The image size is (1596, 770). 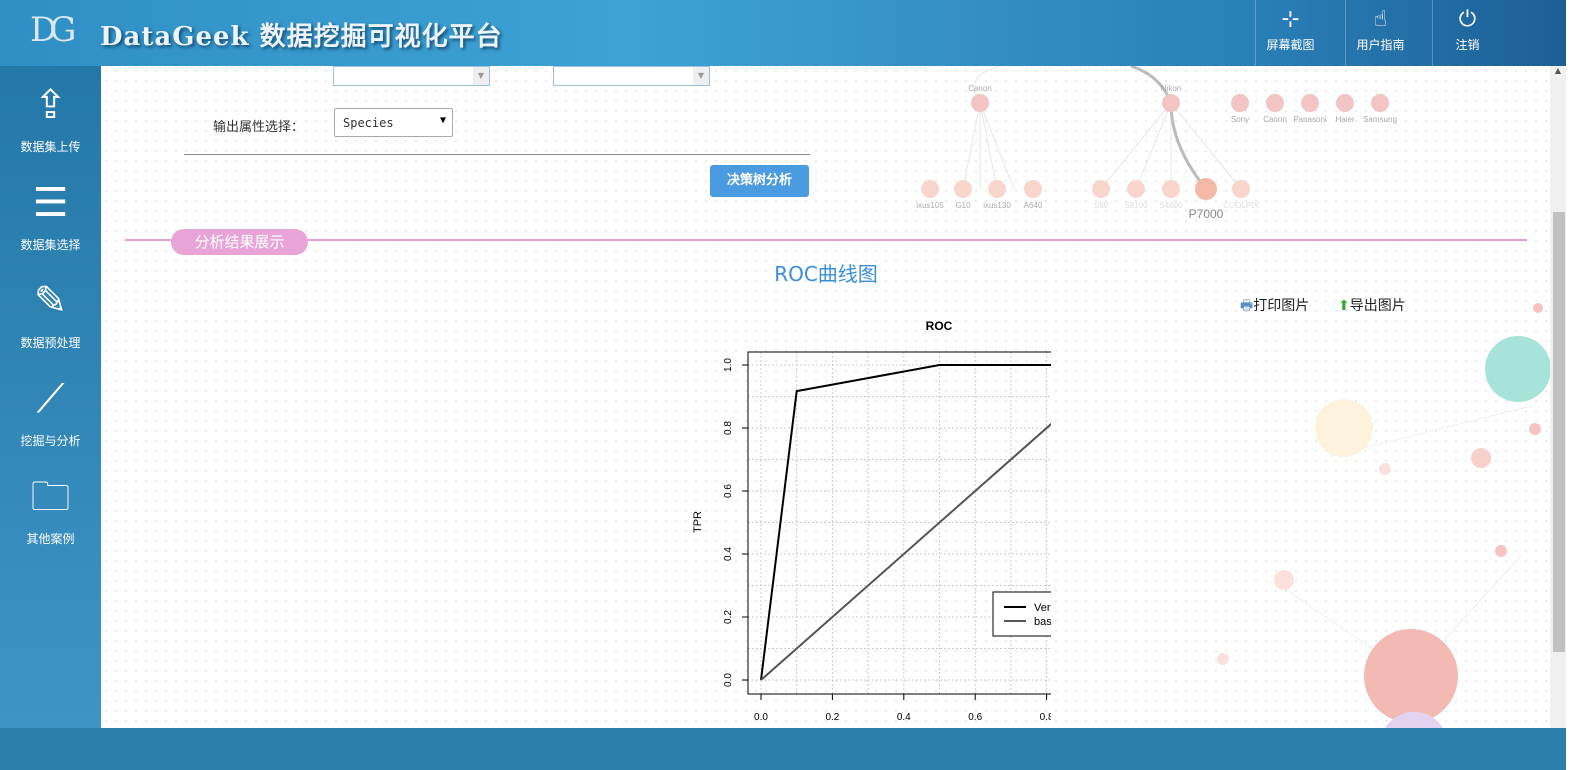 I want to click on tree-node-label: Nikon, so click(x=1171, y=88).